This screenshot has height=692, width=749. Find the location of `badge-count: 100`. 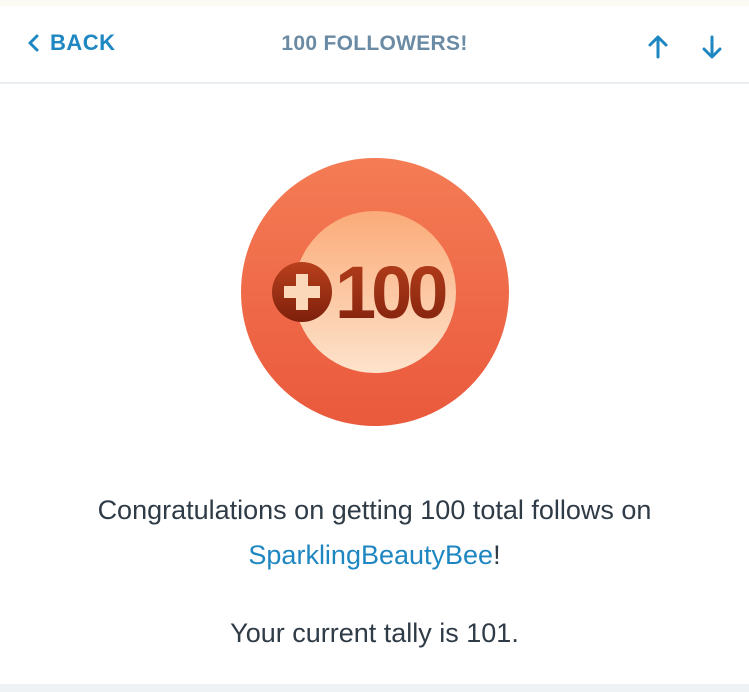

badge-count: 100 is located at coordinates (390, 292).